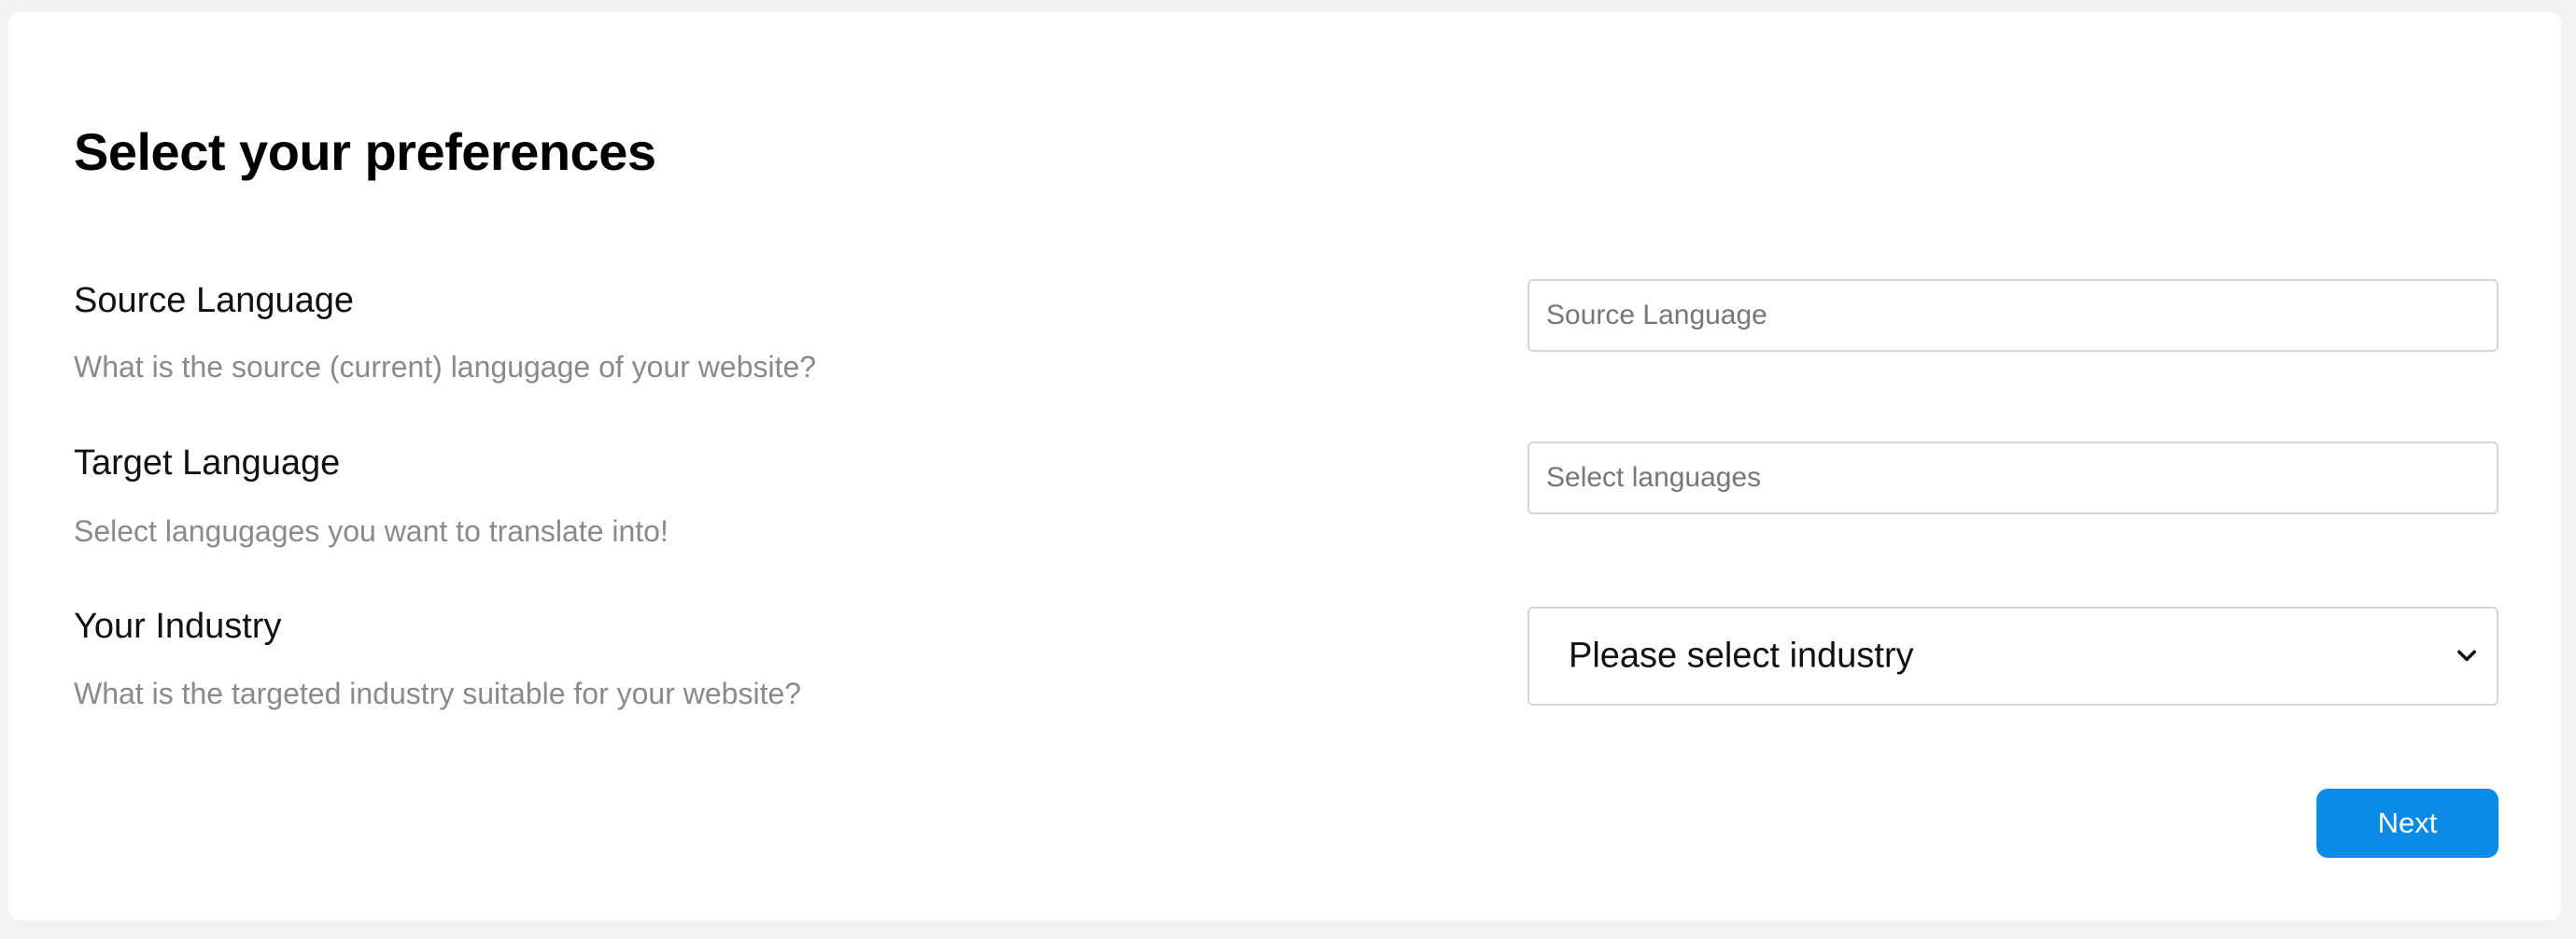  Describe the element at coordinates (1742, 656) in the screenshot. I see `industry-select-value: Please select industry` at that location.